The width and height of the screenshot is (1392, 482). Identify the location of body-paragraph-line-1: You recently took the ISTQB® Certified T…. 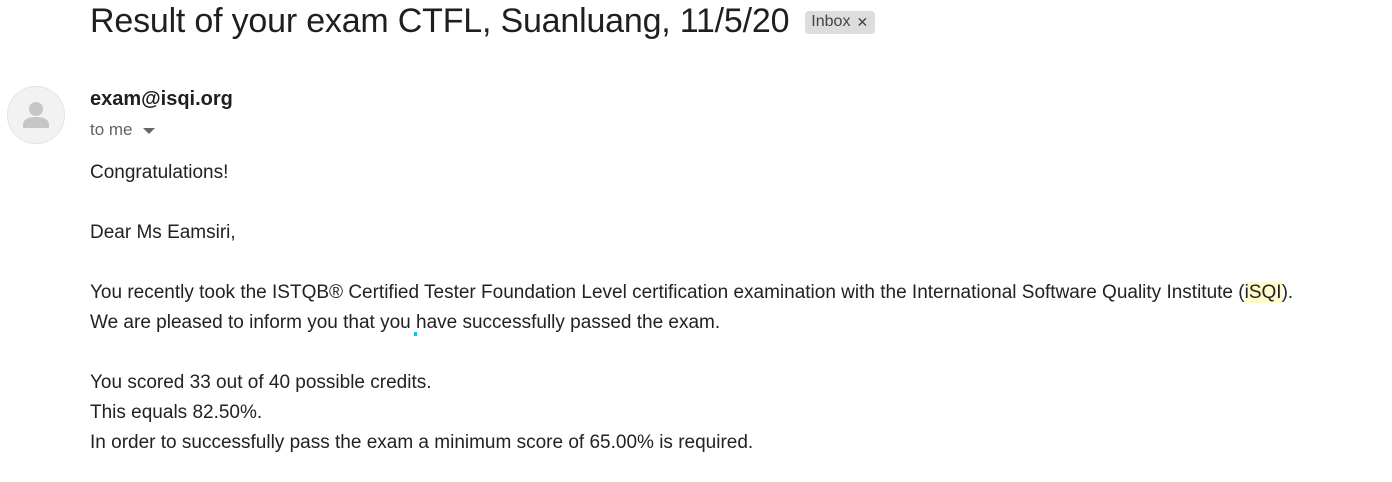
(691, 293).